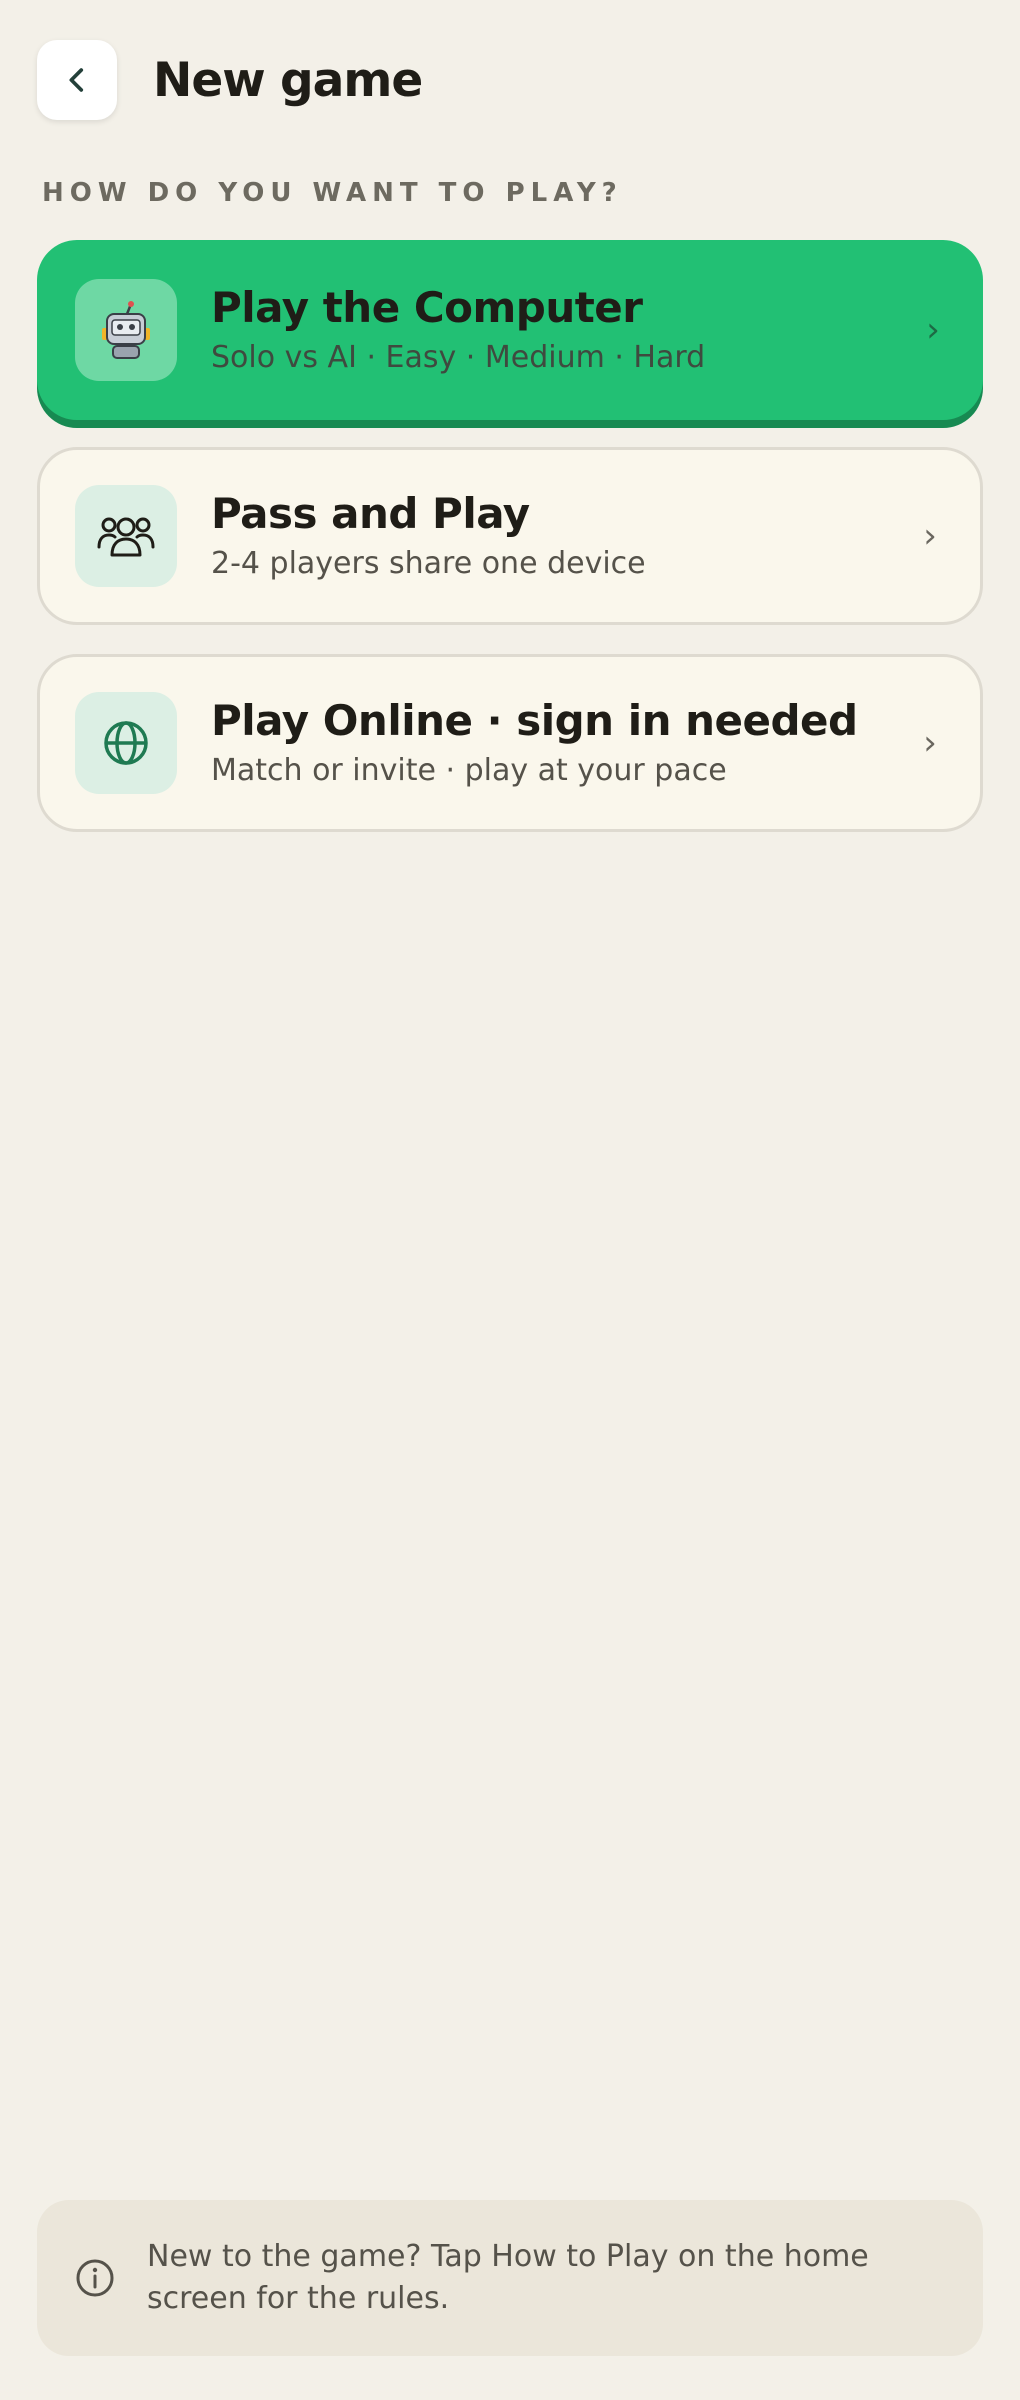 The width and height of the screenshot is (1020, 2400). I want to click on robot-icon-tile, so click(126, 330).